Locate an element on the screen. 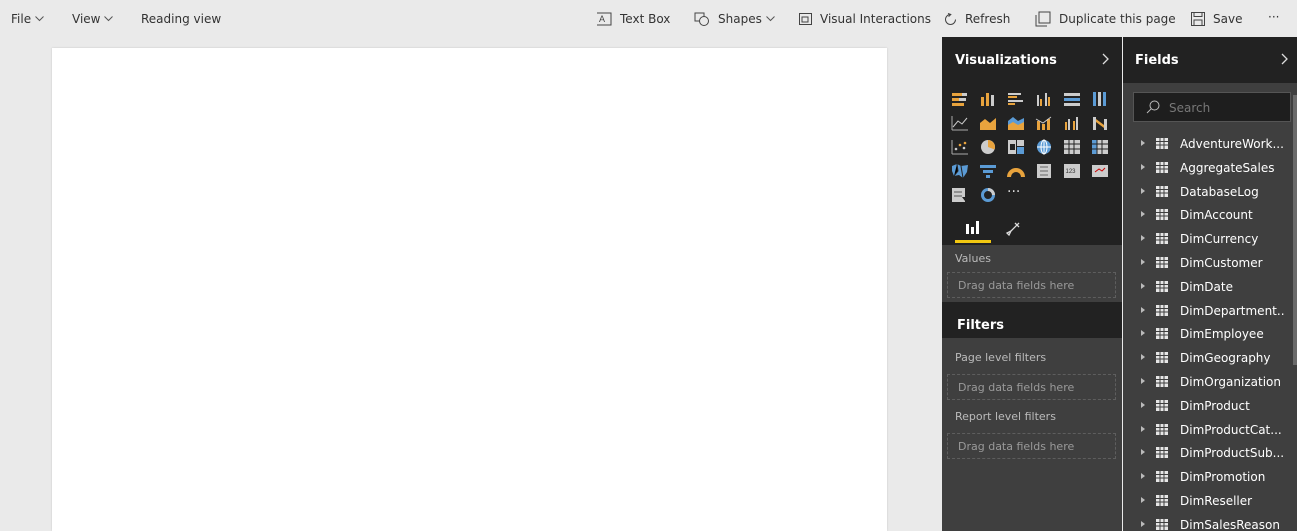 This screenshot has width=1297, height=531. 100-stacked-bar-chart-icon is located at coordinates (1072, 99).